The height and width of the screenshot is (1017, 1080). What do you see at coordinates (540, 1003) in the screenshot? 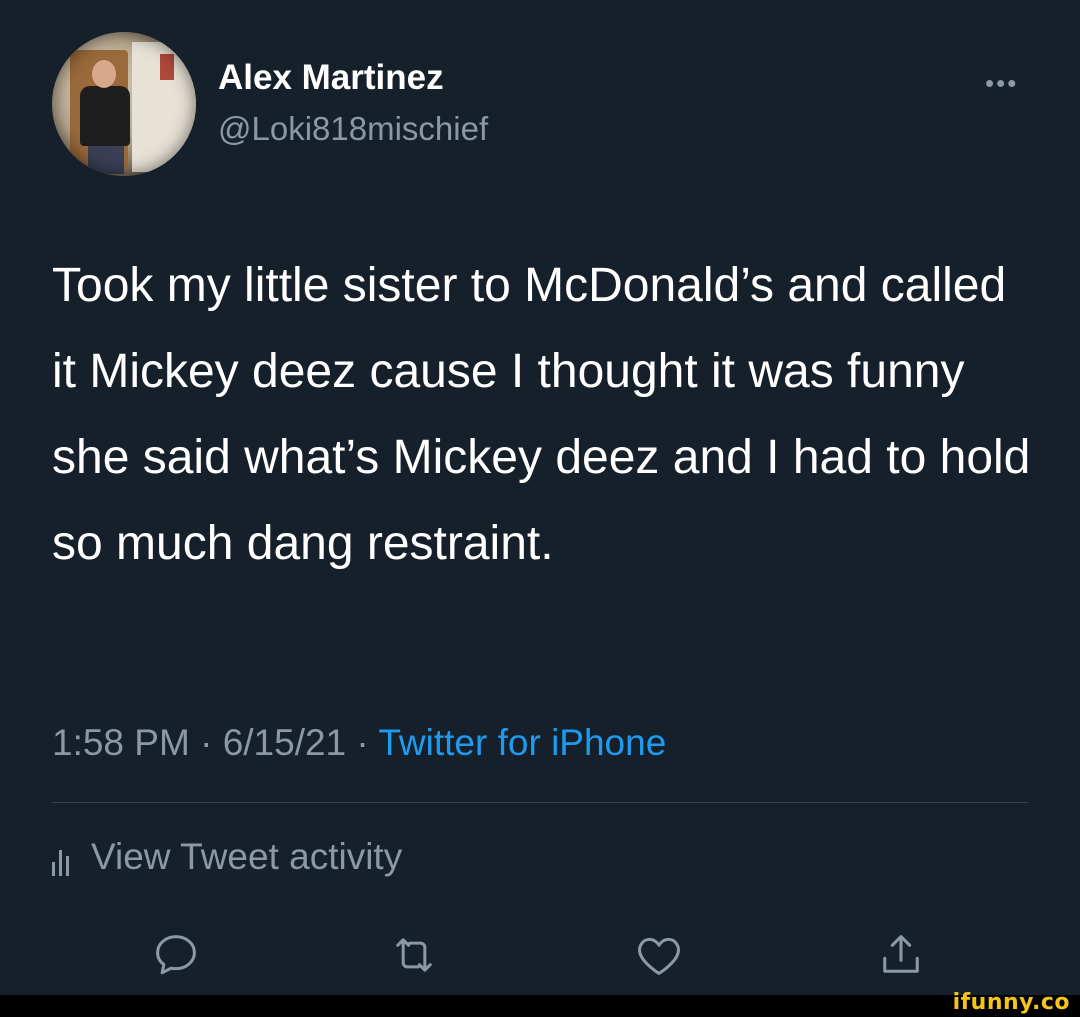
I see `watermark-bar: ifunny.co` at bounding box center [540, 1003].